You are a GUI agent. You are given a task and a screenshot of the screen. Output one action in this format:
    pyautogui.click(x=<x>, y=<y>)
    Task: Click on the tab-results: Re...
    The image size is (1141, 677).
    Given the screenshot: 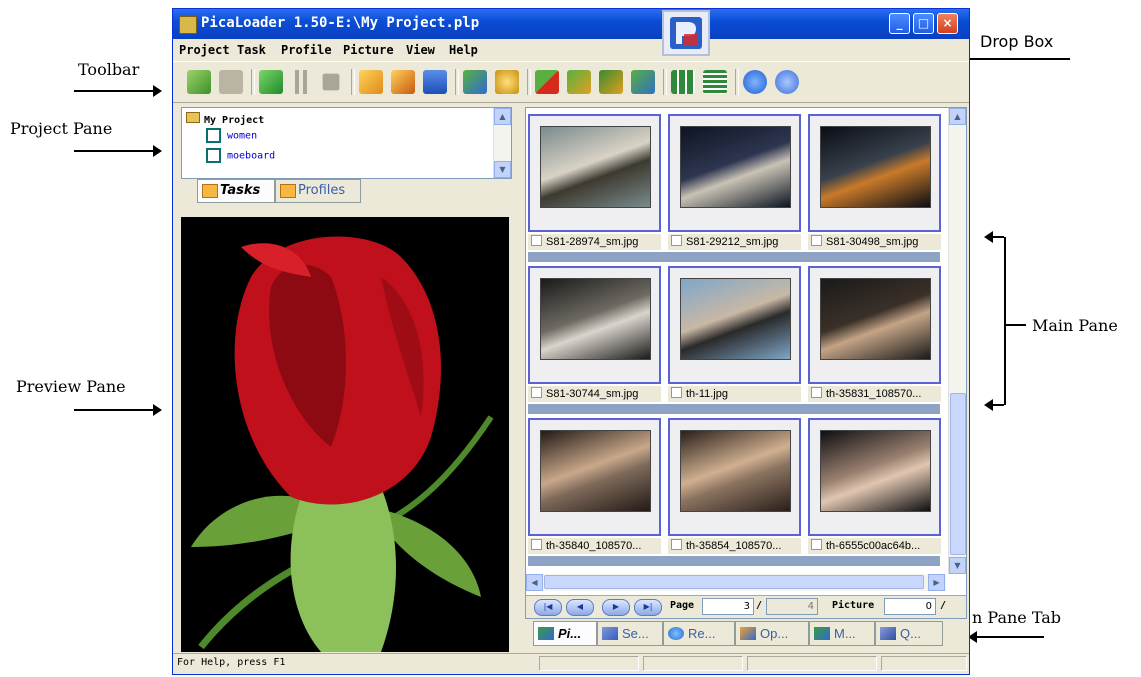 What is the action you would take?
    pyautogui.click(x=699, y=633)
    